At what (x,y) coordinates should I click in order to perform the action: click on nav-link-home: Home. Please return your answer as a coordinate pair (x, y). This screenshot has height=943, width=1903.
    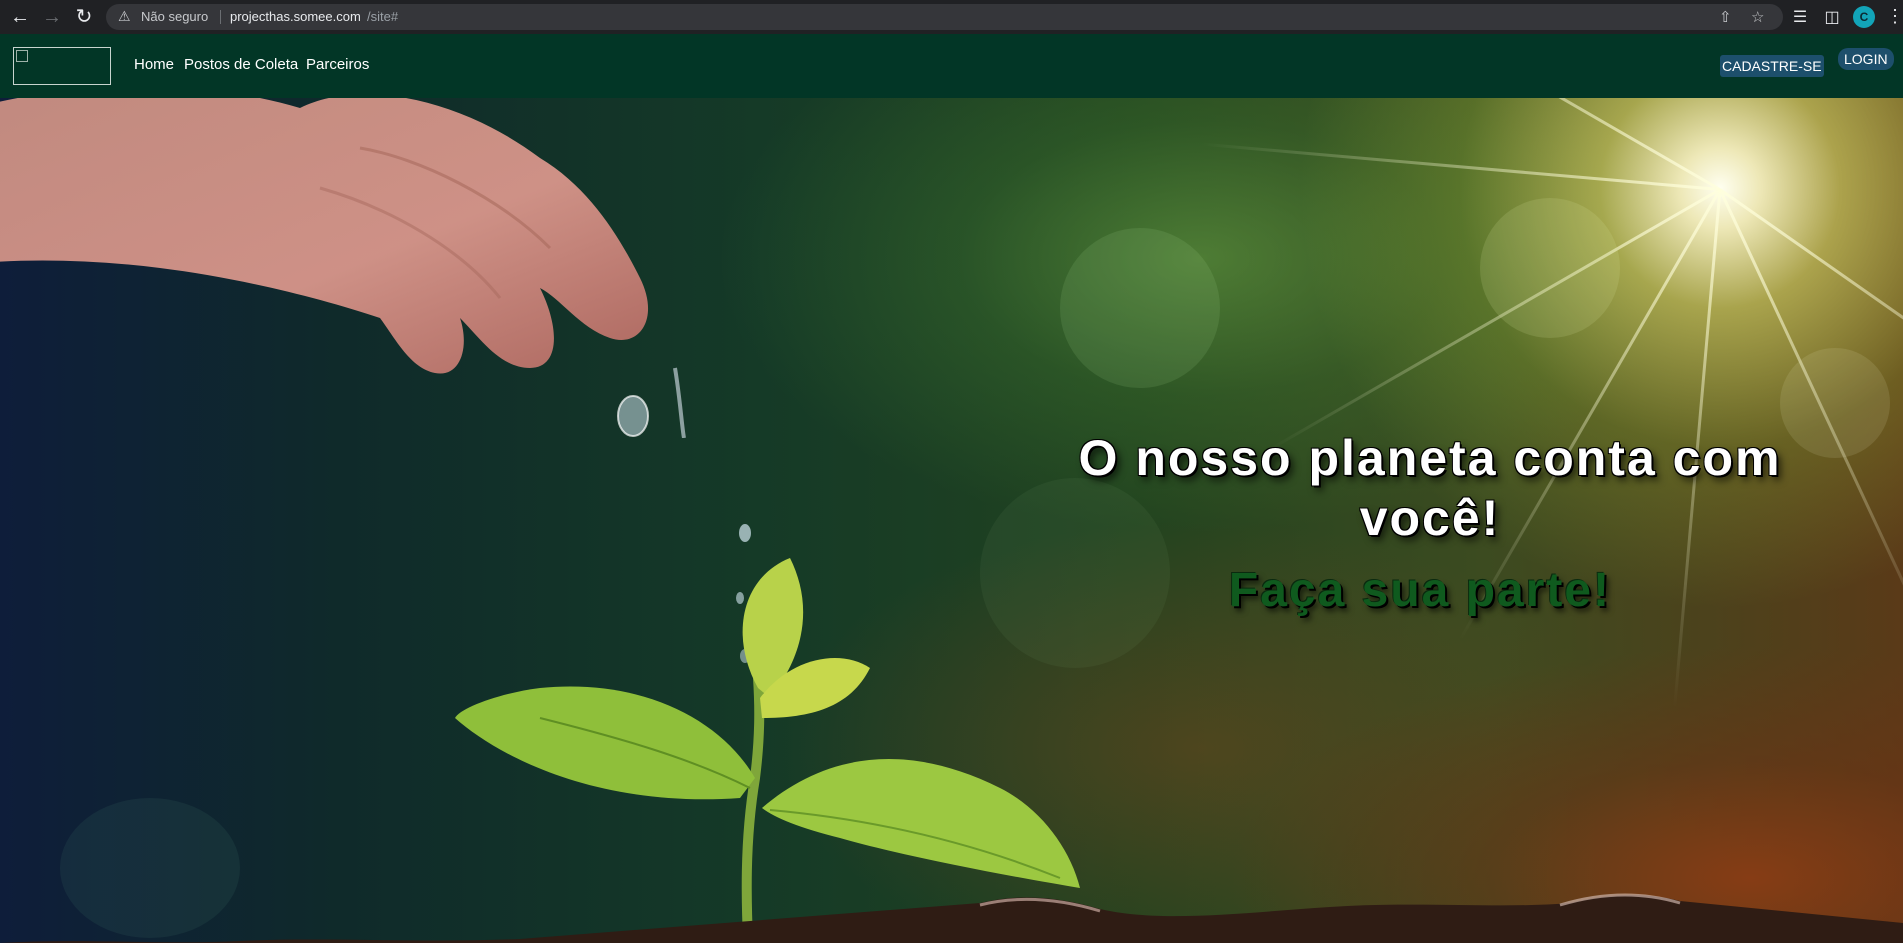
    Looking at the image, I should click on (154, 64).